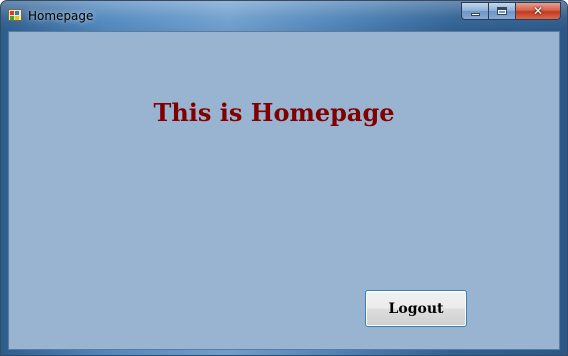 Image resolution: width=568 pixels, height=356 pixels. I want to click on homepage-heading: This is Homepage, so click(274, 112).